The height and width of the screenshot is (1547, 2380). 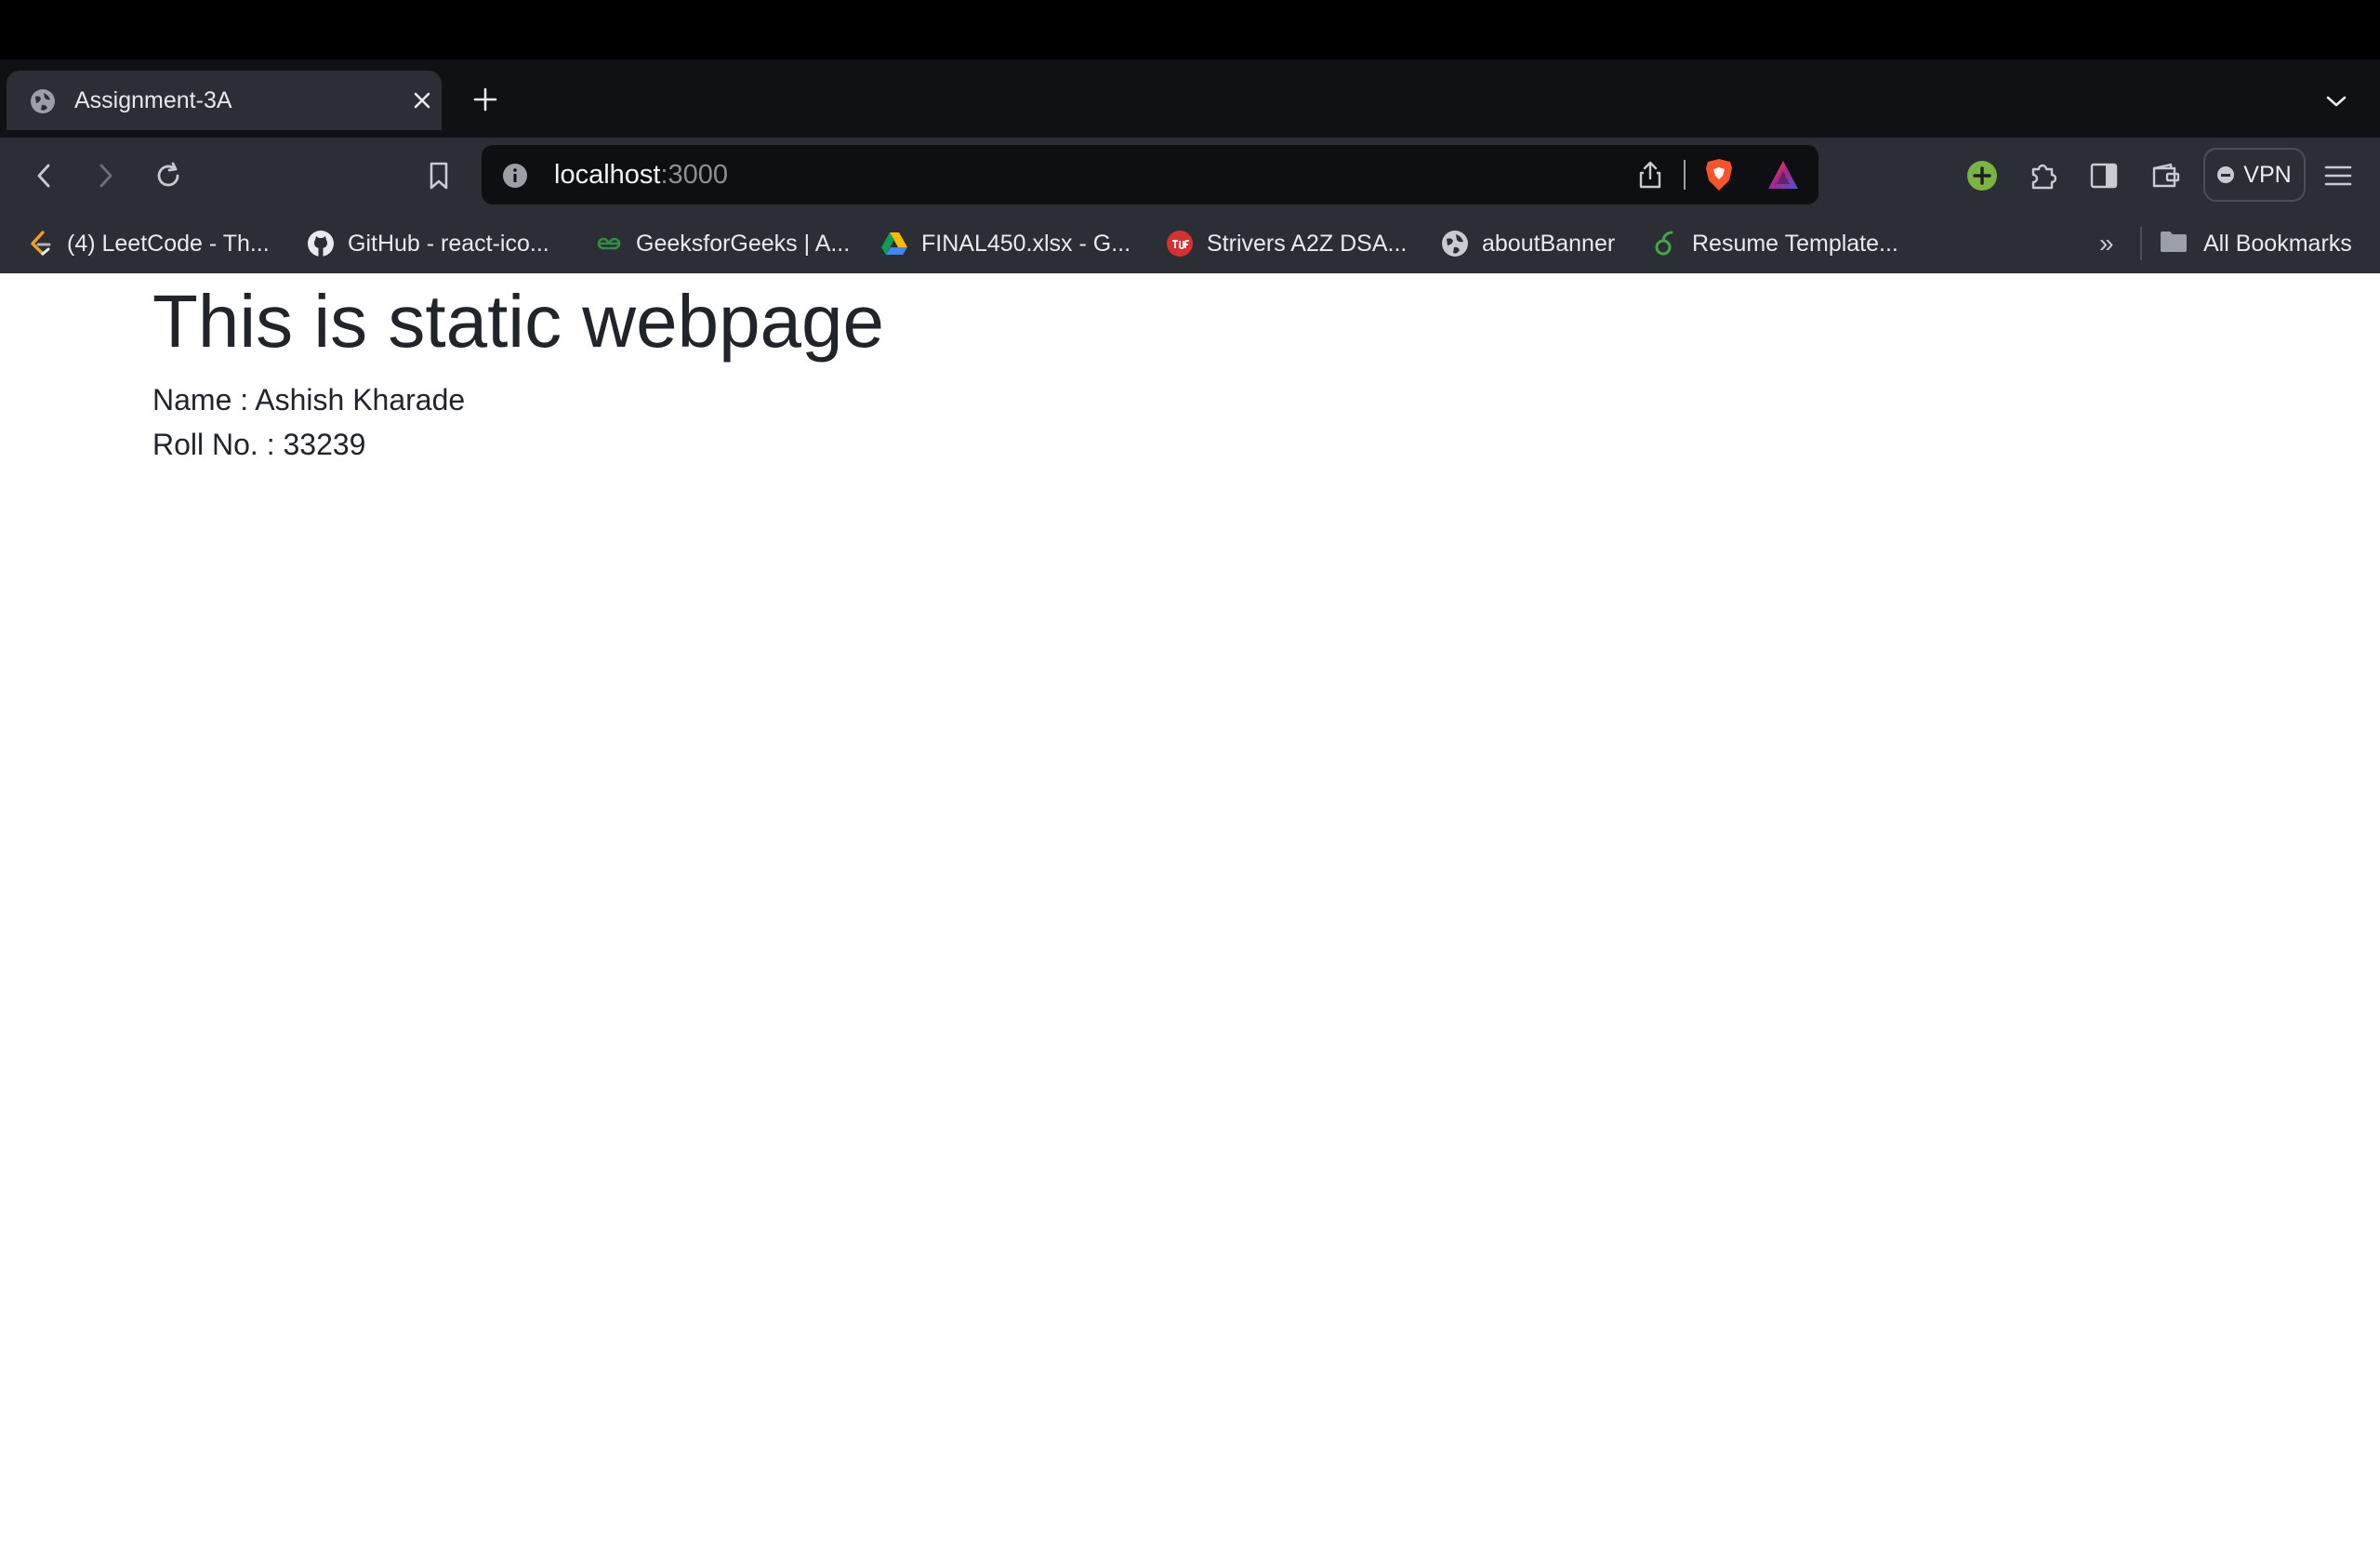 What do you see at coordinates (422, 100) in the screenshot?
I see `close-icon` at bounding box center [422, 100].